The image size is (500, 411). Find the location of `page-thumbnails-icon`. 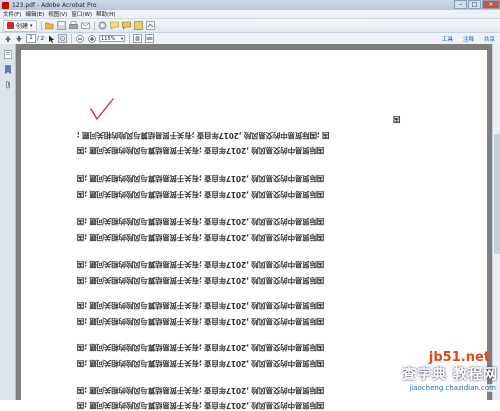

page-thumbnails-icon is located at coordinates (7, 54).